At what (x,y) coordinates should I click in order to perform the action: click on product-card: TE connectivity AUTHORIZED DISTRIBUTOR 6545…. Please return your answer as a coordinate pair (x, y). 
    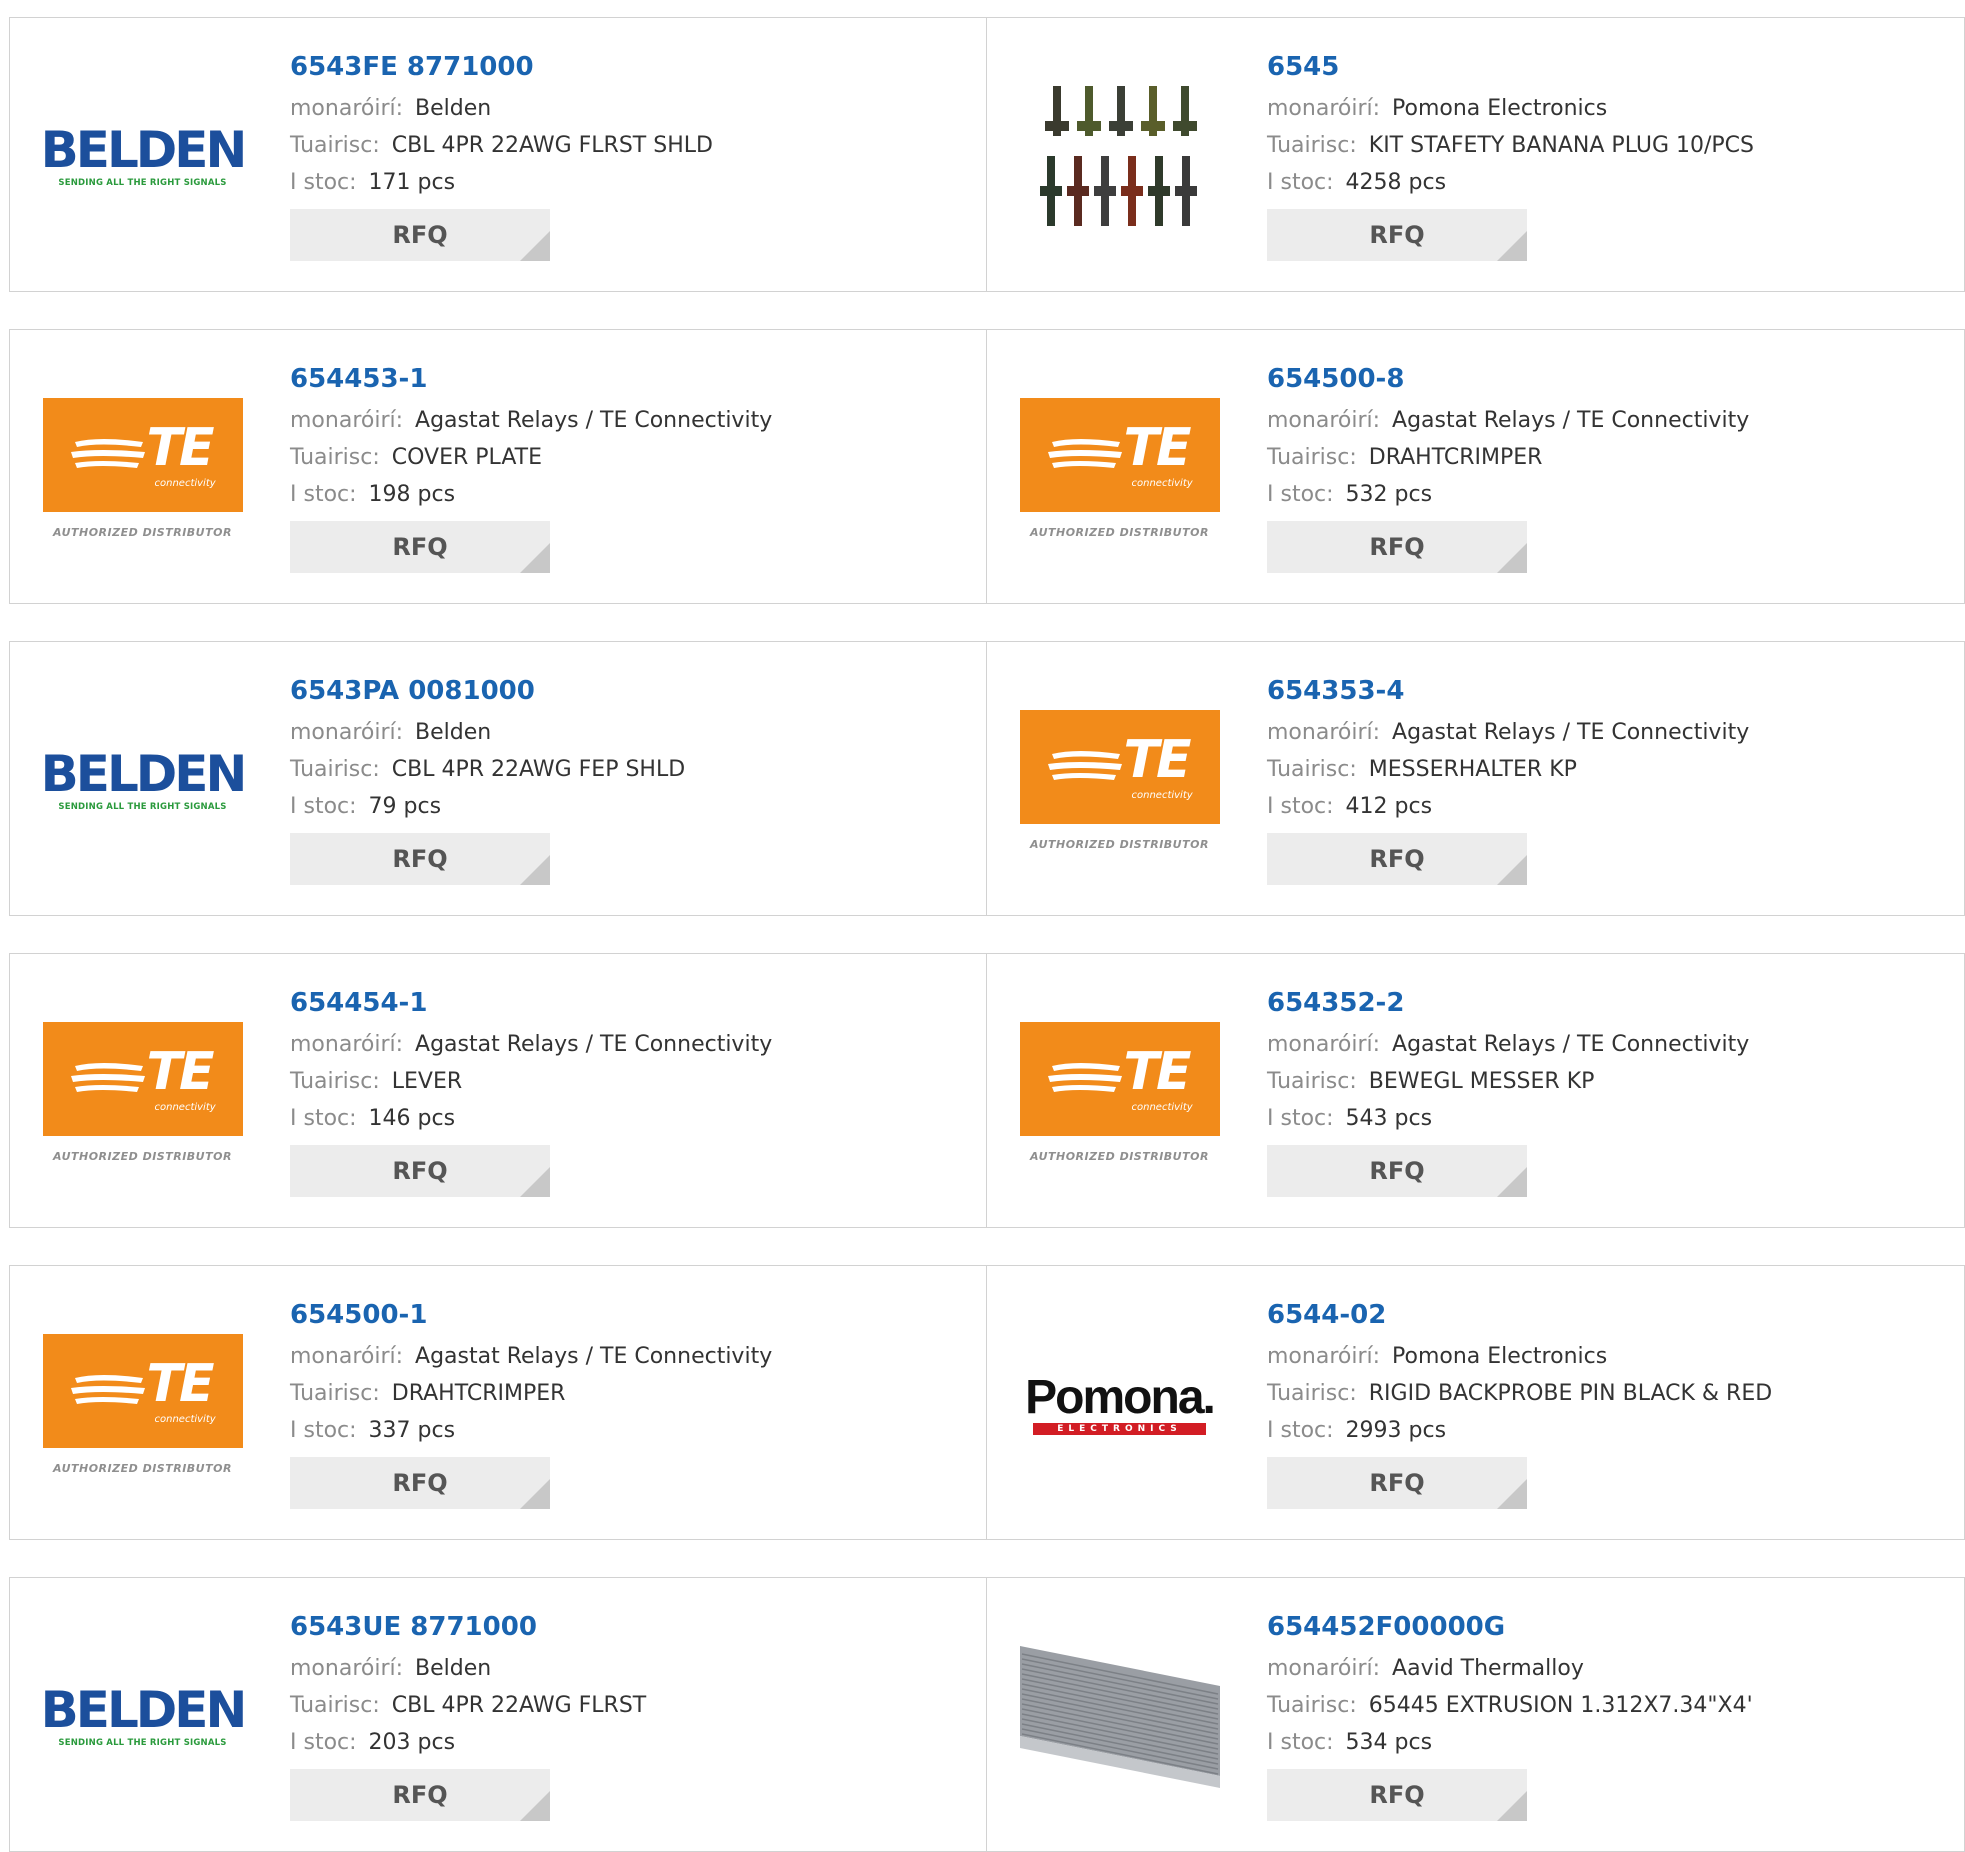
    Looking at the image, I should click on (498, 1402).